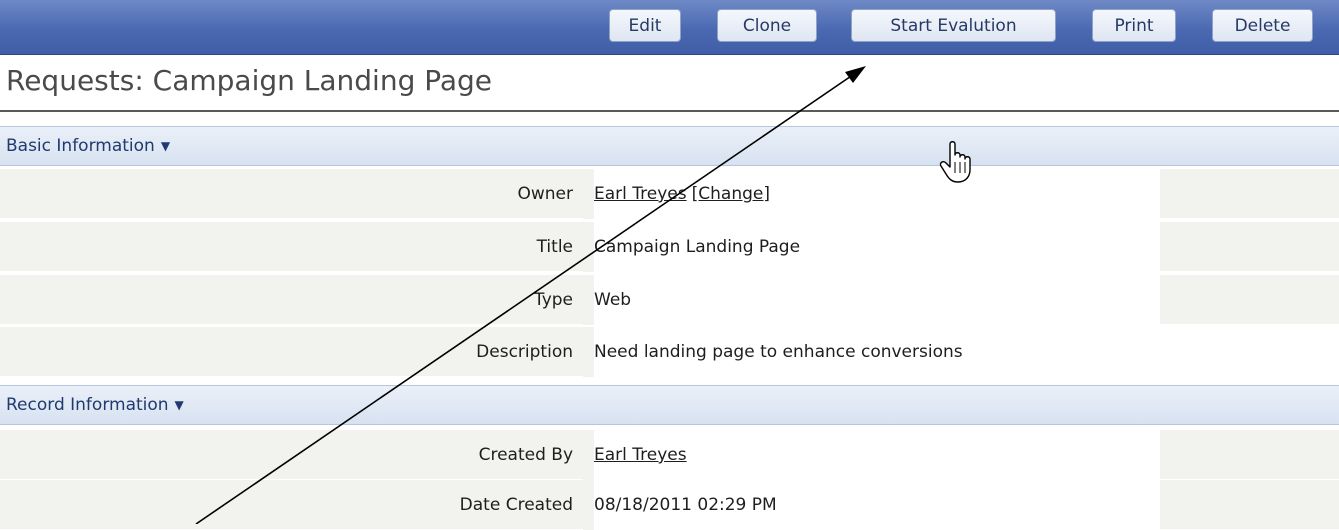 The height and width of the screenshot is (530, 1339). I want to click on clone-button: Clone, so click(767, 25).